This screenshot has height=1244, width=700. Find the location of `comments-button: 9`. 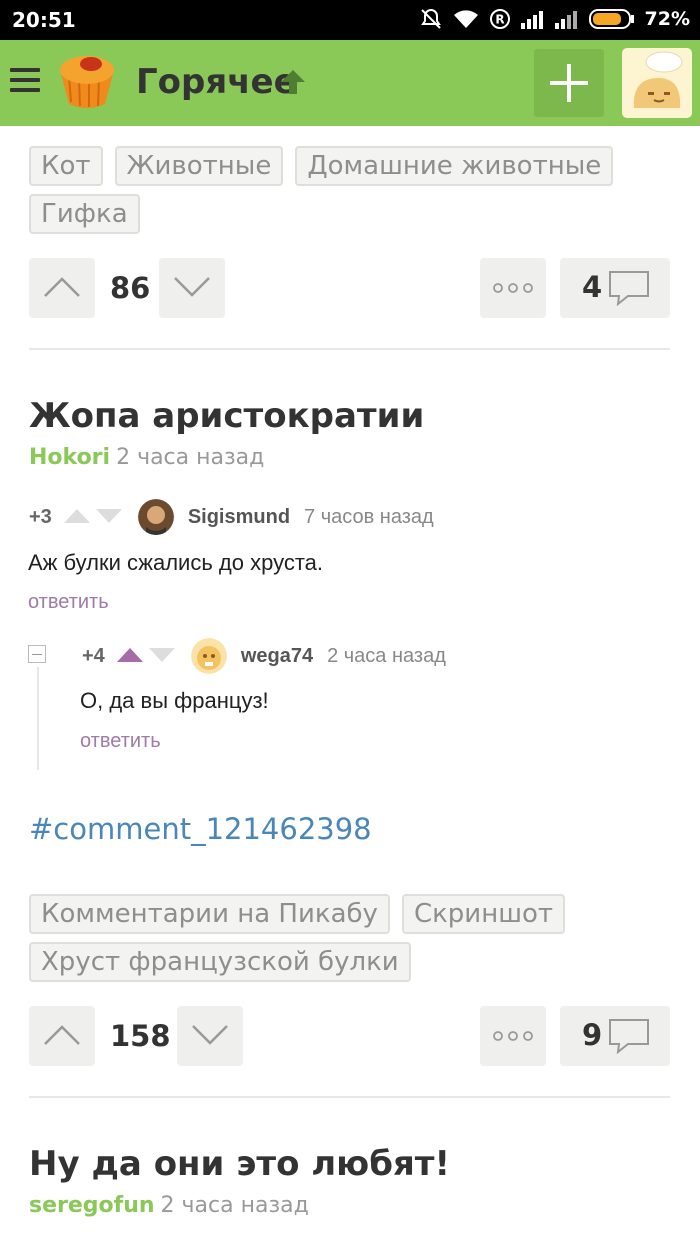

comments-button: 9 is located at coordinates (615, 1036).